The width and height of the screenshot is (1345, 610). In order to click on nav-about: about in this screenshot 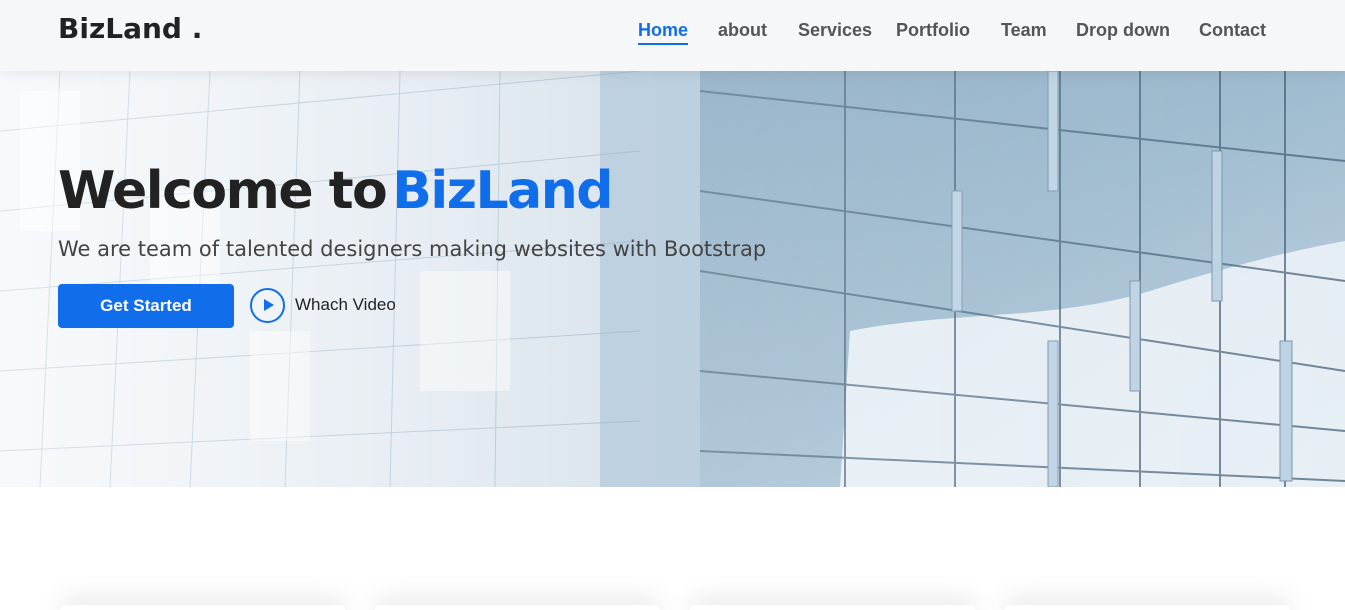, I will do `click(742, 30)`.